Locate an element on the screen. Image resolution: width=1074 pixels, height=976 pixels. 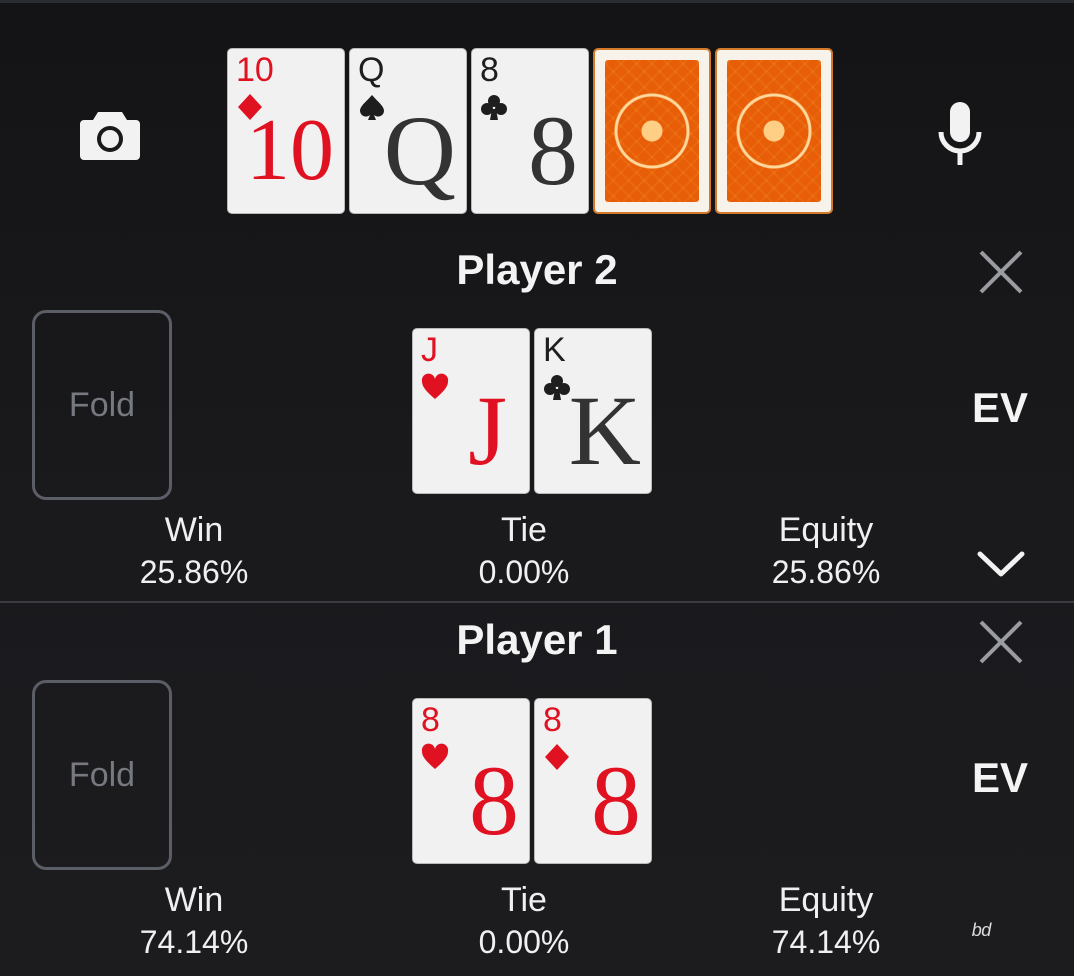
chevron-down-icon is located at coordinates (1001, 564).